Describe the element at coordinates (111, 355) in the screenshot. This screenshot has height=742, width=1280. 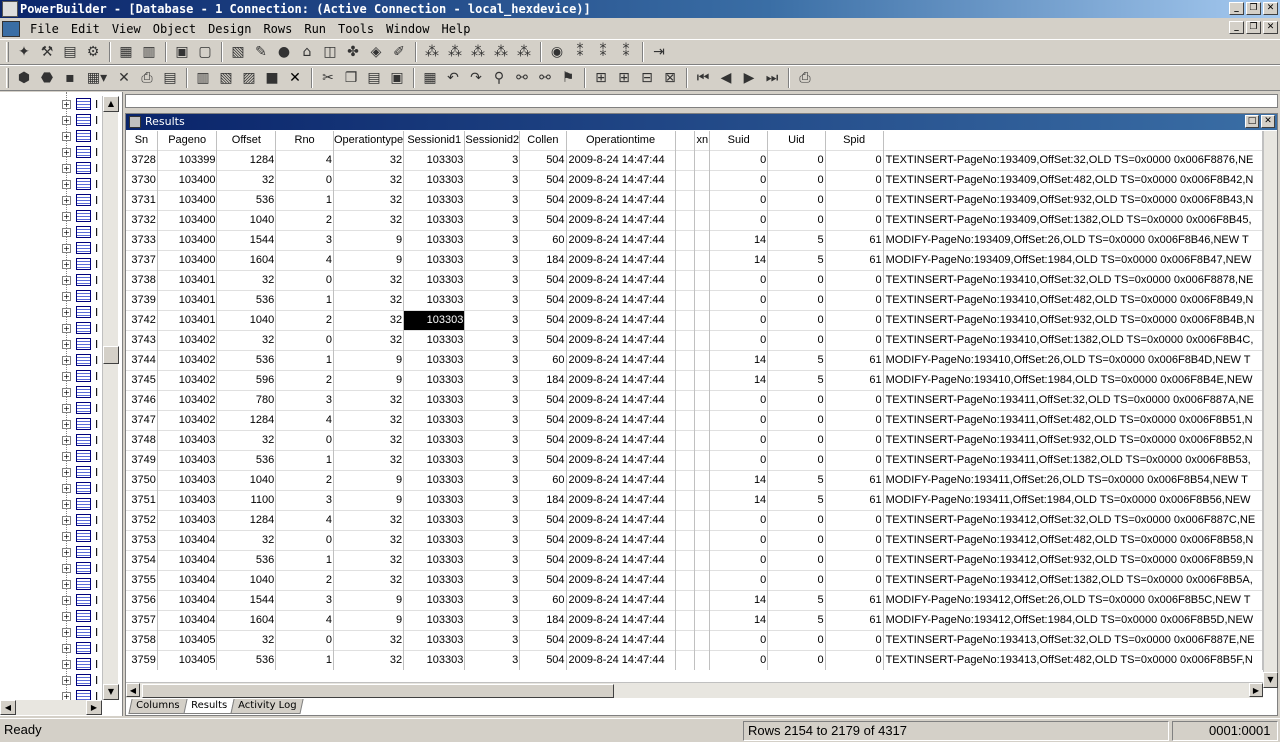
I see `scroll-thumb` at that location.